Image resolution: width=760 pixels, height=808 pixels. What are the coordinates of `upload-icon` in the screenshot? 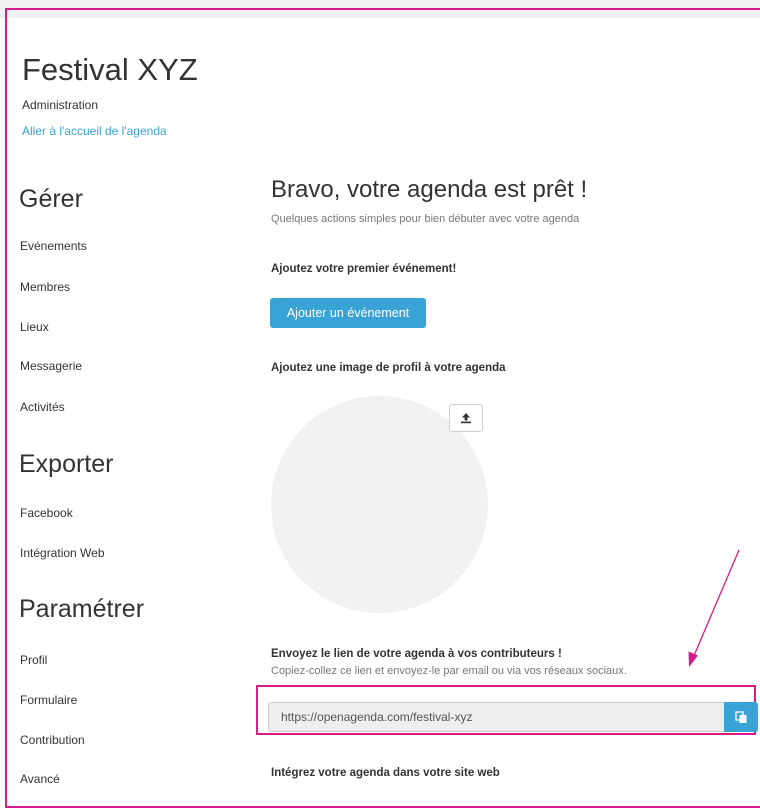 It's located at (466, 418).